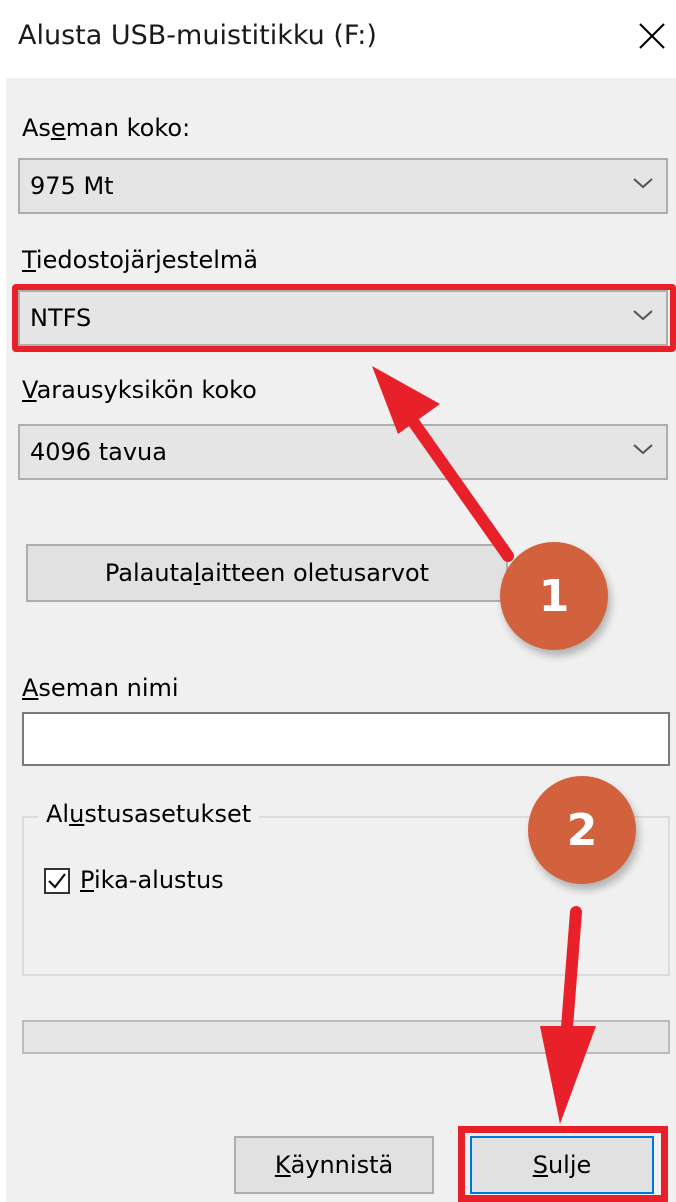 Image resolution: width=676 pixels, height=1202 pixels. I want to click on title-bar: Alusta USB-muistitikku (F:), so click(338, 39).